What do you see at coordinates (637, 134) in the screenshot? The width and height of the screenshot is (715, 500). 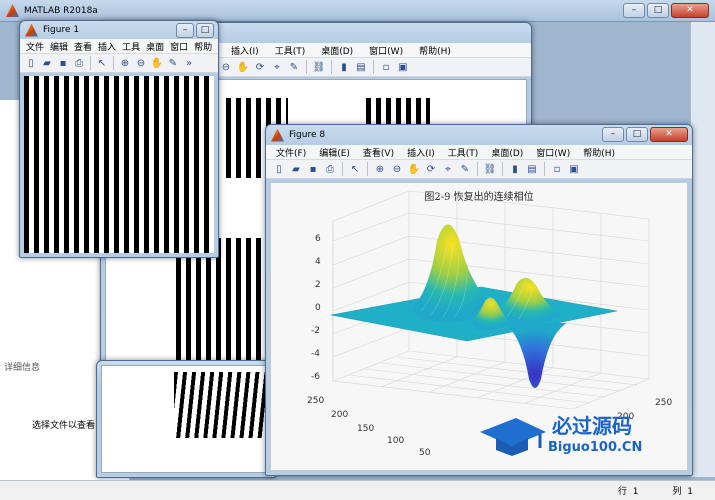 I see `figure8-maximize: □` at bounding box center [637, 134].